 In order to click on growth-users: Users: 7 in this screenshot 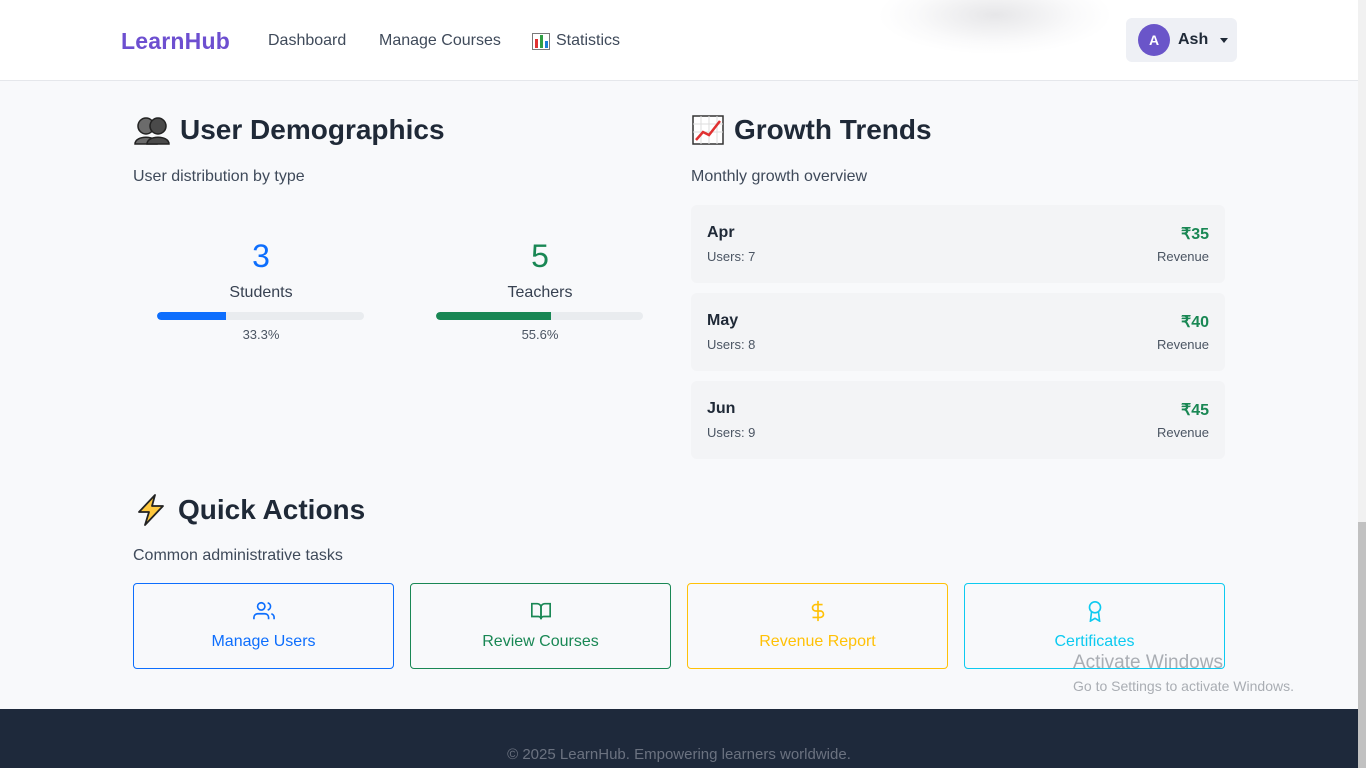, I will do `click(731, 256)`.